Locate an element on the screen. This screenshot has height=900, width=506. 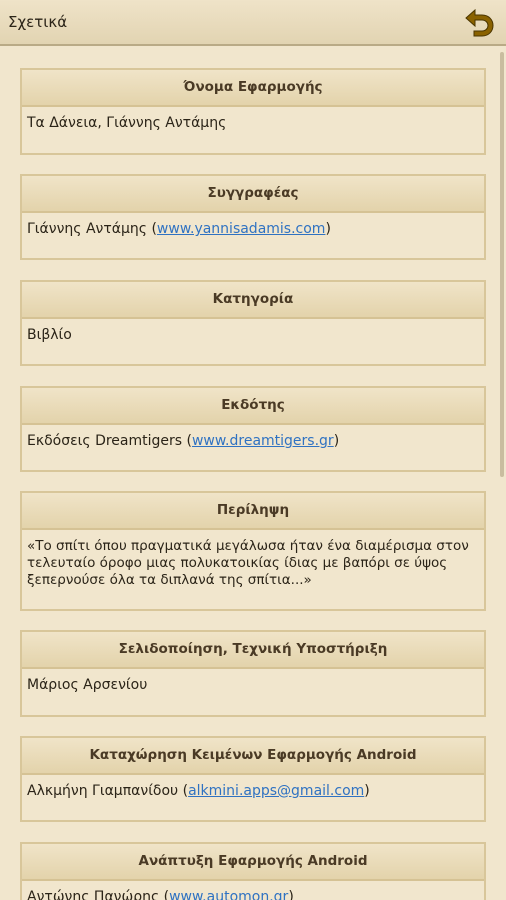
card-body: Γιάννης Αντάμης (www.yannisadamis.com) is located at coordinates (179, 229).